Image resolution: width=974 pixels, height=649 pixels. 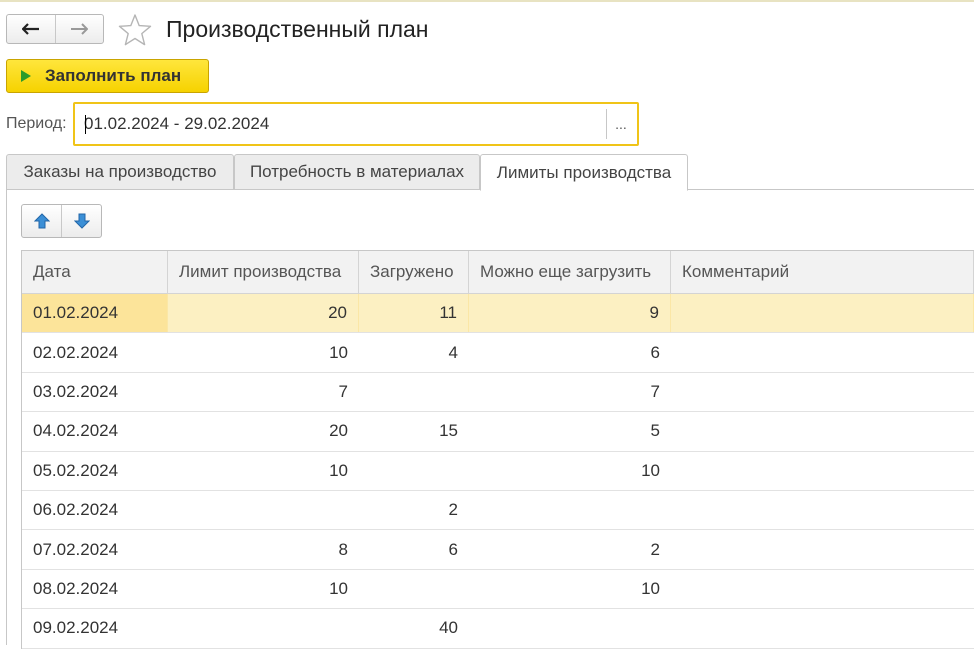 I want to click on window-top-border, so click(x=487, y=1).